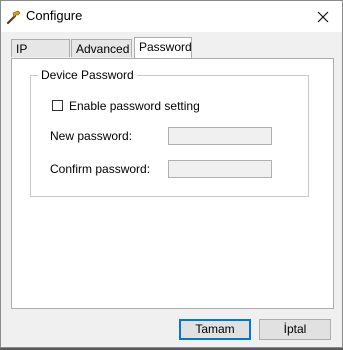 Image resolution: width=343 pixels, height=350 pixels. I want to click on tools-icon, so click(13, 17).